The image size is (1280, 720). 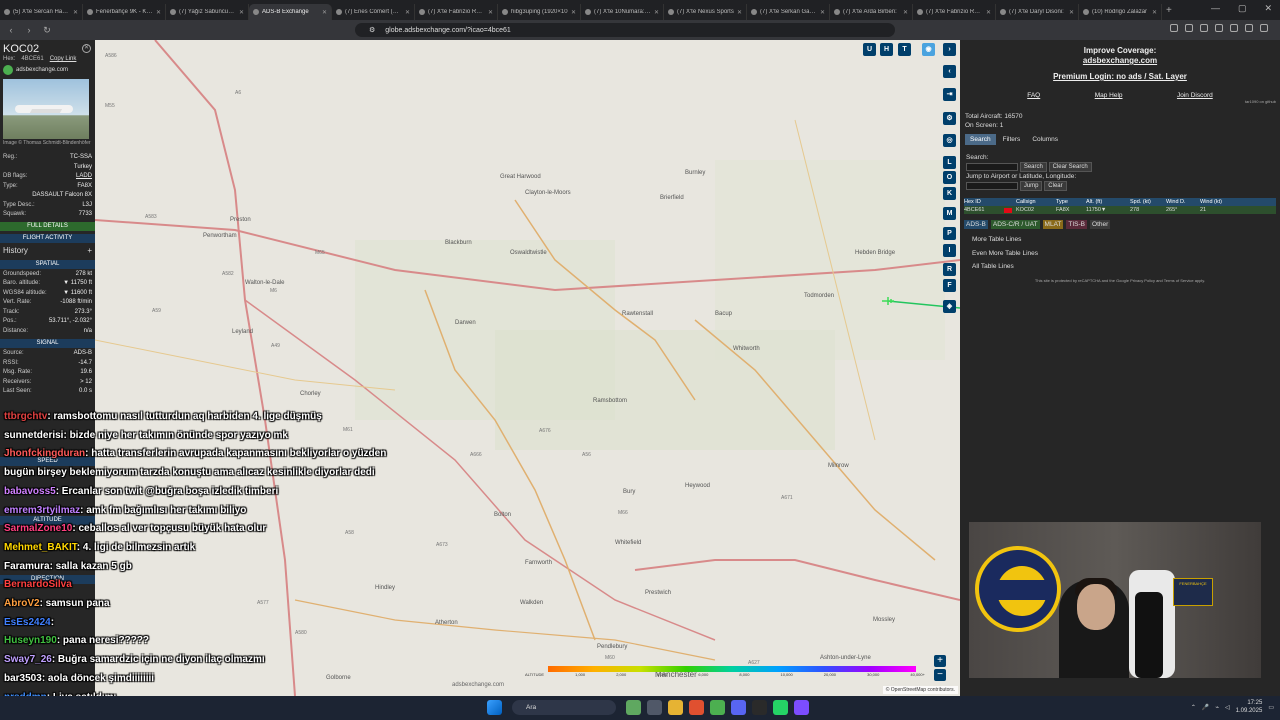 I want to click on flight-activity-button: FLIGHT ACTIVITY, so click(x=47, y=238).